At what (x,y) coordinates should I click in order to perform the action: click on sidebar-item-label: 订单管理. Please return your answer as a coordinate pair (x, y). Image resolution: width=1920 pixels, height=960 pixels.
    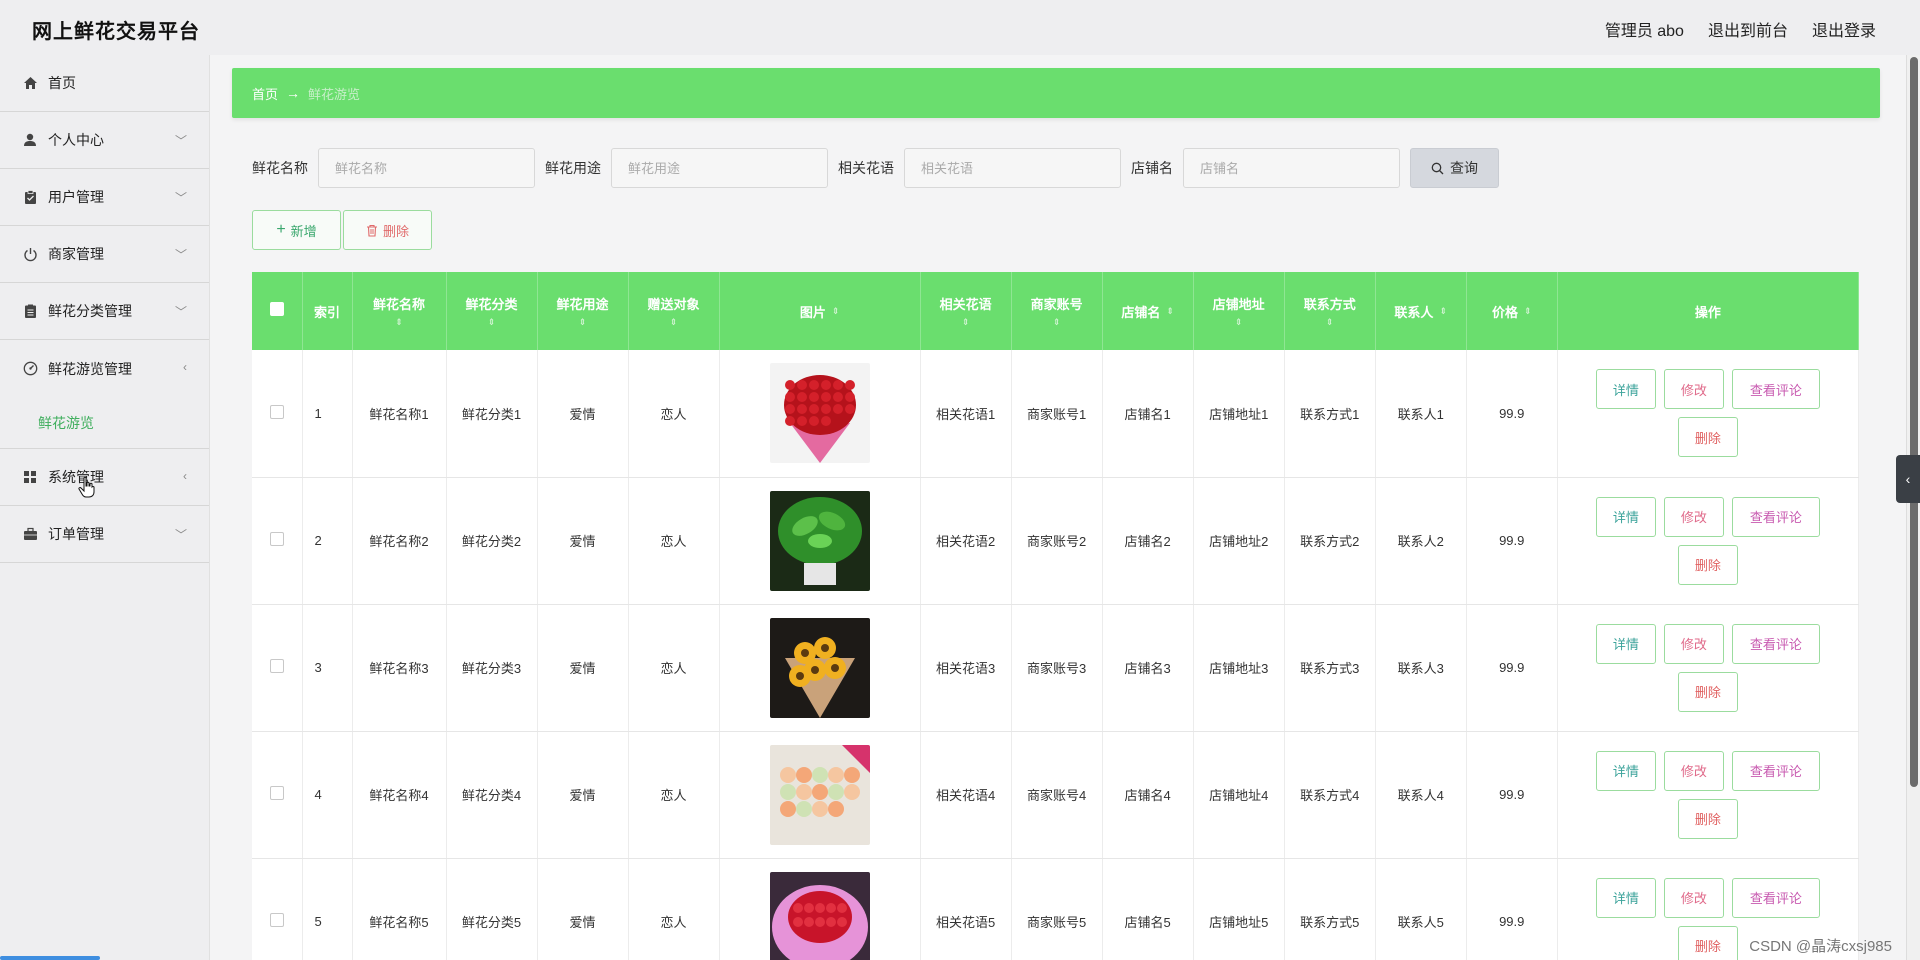
    Looking at the image, I should click on (76, 534).